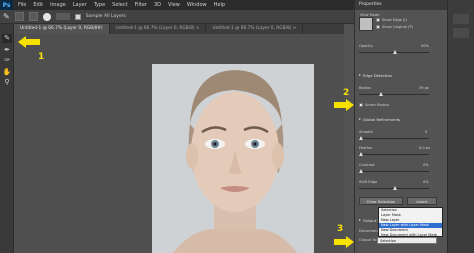 The width and height of the screenshot is (474, 253). Describe the element at coordinates (361, 171) in the screenshot. I see `contrast-slider-knob` at that location.